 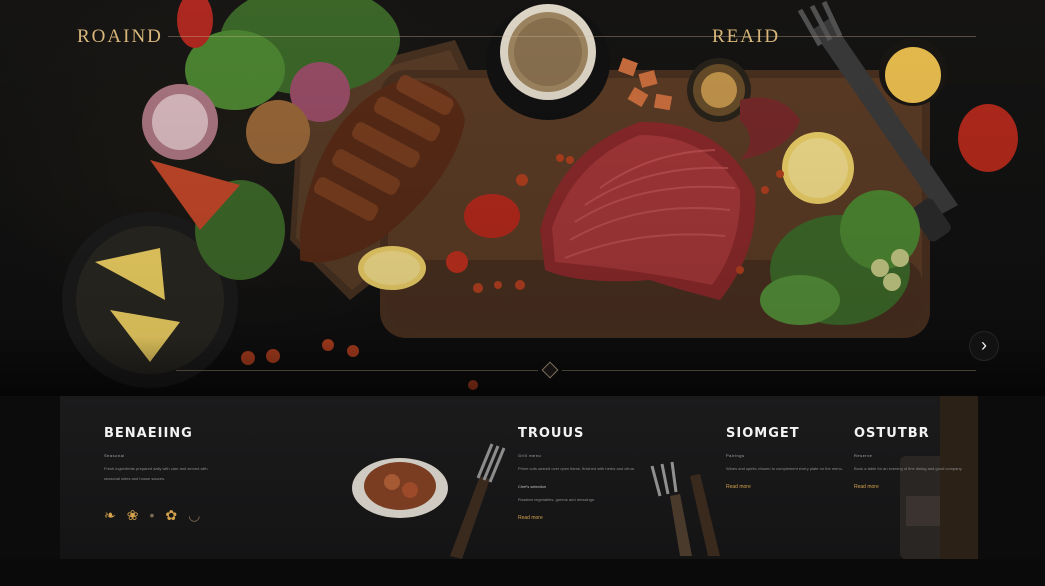 I want to click on bowl-icon: ◡, so click(x=194, y=515).